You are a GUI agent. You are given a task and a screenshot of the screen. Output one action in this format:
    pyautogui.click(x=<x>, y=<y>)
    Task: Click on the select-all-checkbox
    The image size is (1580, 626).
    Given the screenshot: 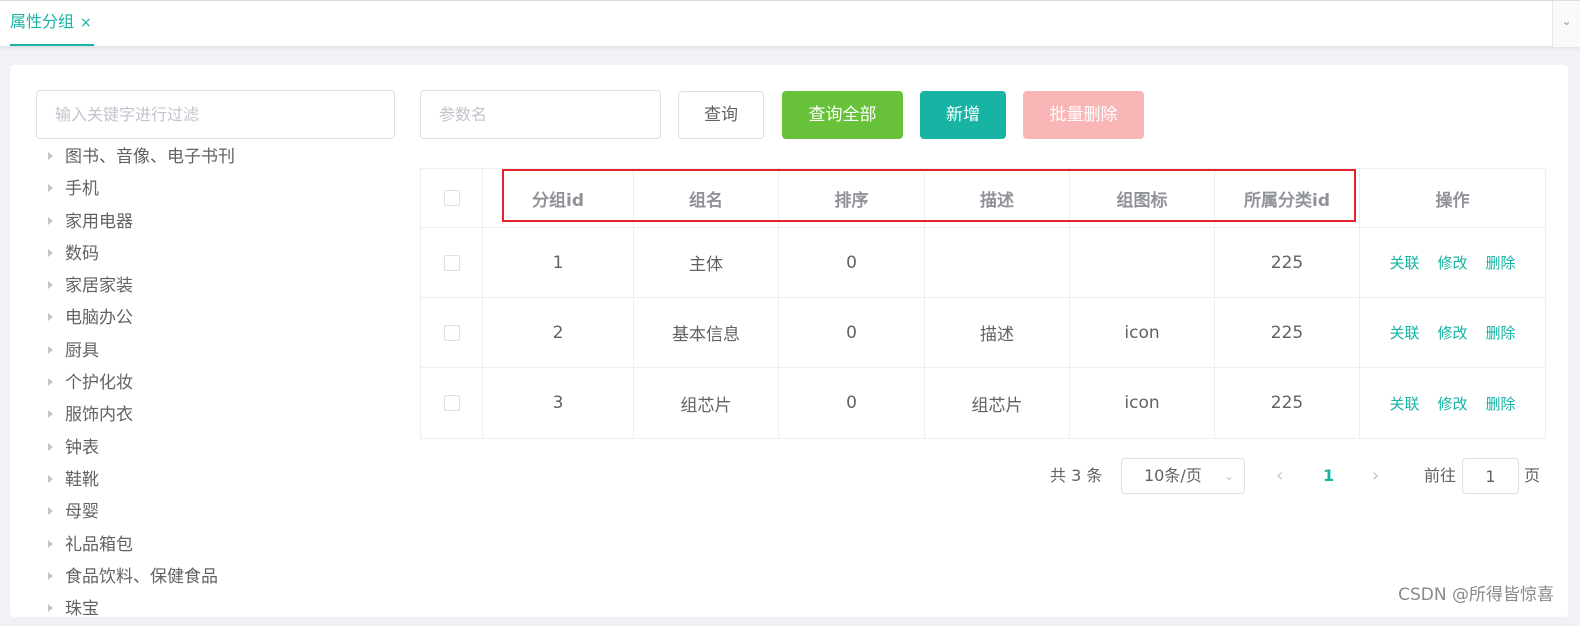 What is the action you would take?
    pyautogui.click(x=451, y=198)
    